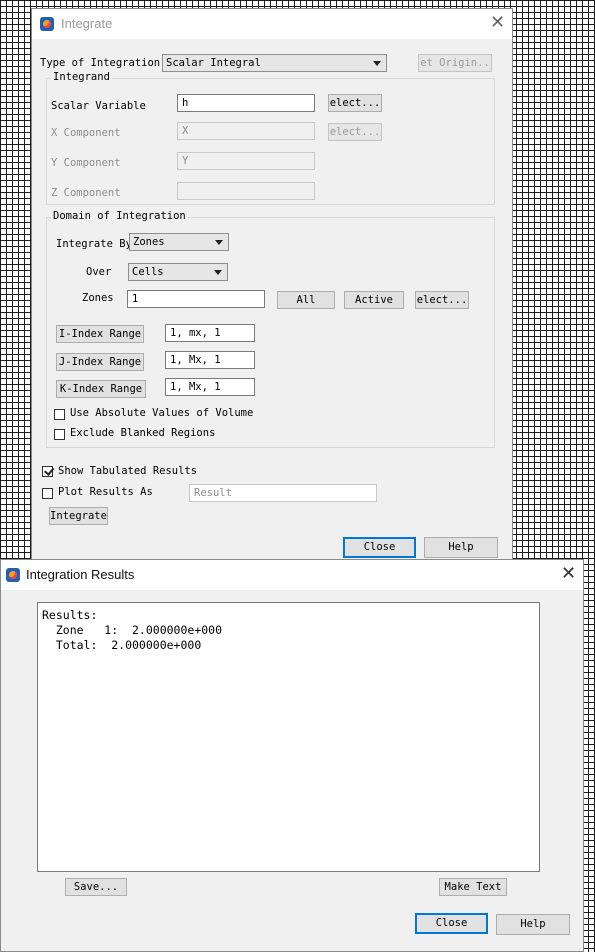  I want to click on integrate-by-select: Zones, so click(179, 242).